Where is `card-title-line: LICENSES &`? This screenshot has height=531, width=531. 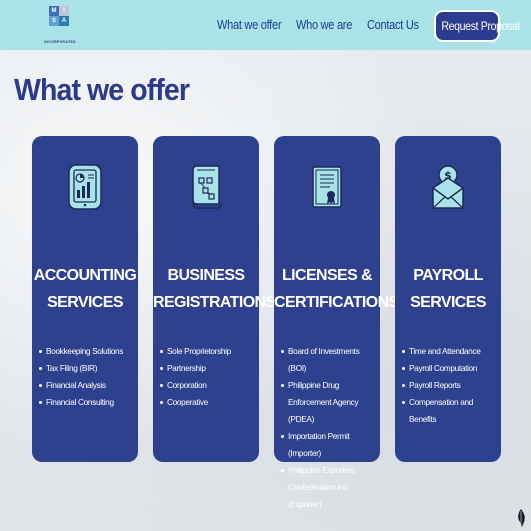 card-title-line: LICENSES & is located at coordinates (327, 275).